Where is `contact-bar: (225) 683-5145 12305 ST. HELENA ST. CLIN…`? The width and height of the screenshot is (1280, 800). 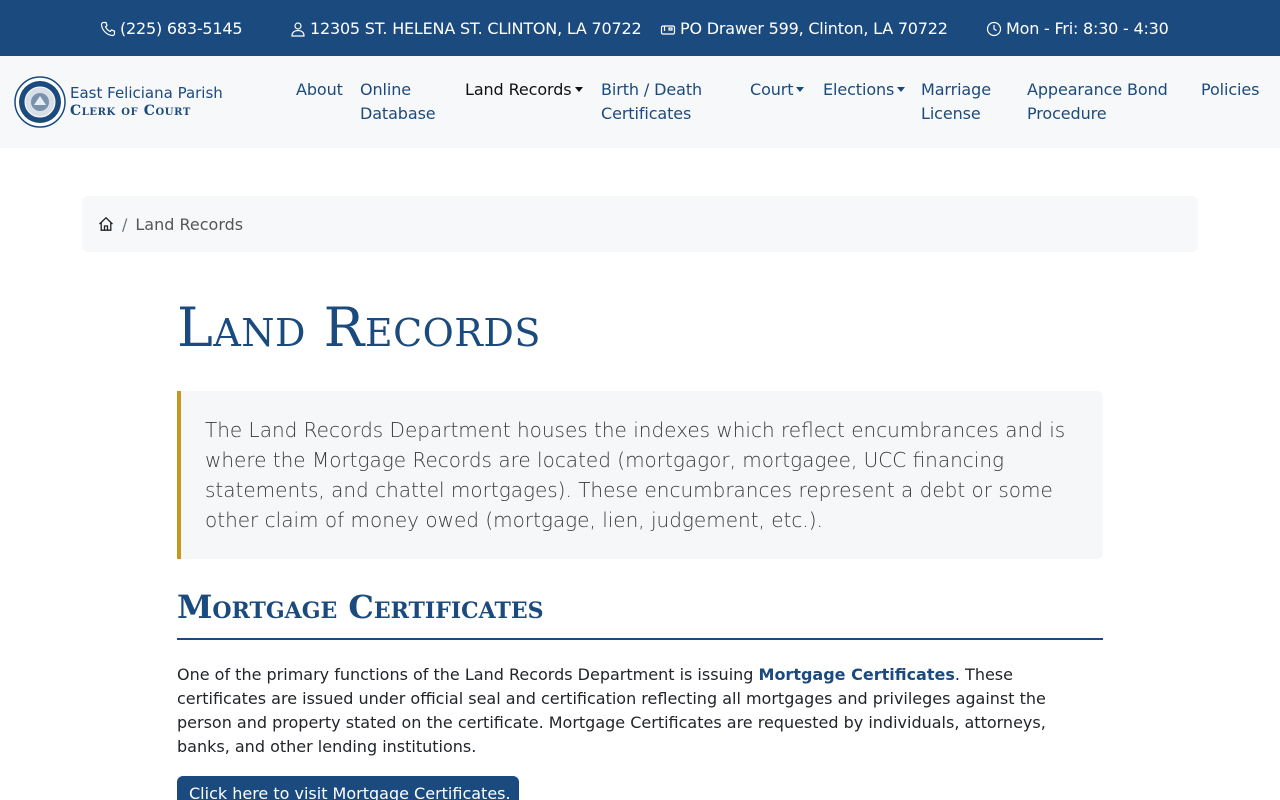 contact-bar: (225) 683-5145 12305 ST. HELENA ST. CLIN… is located at coordinates (640, 28).